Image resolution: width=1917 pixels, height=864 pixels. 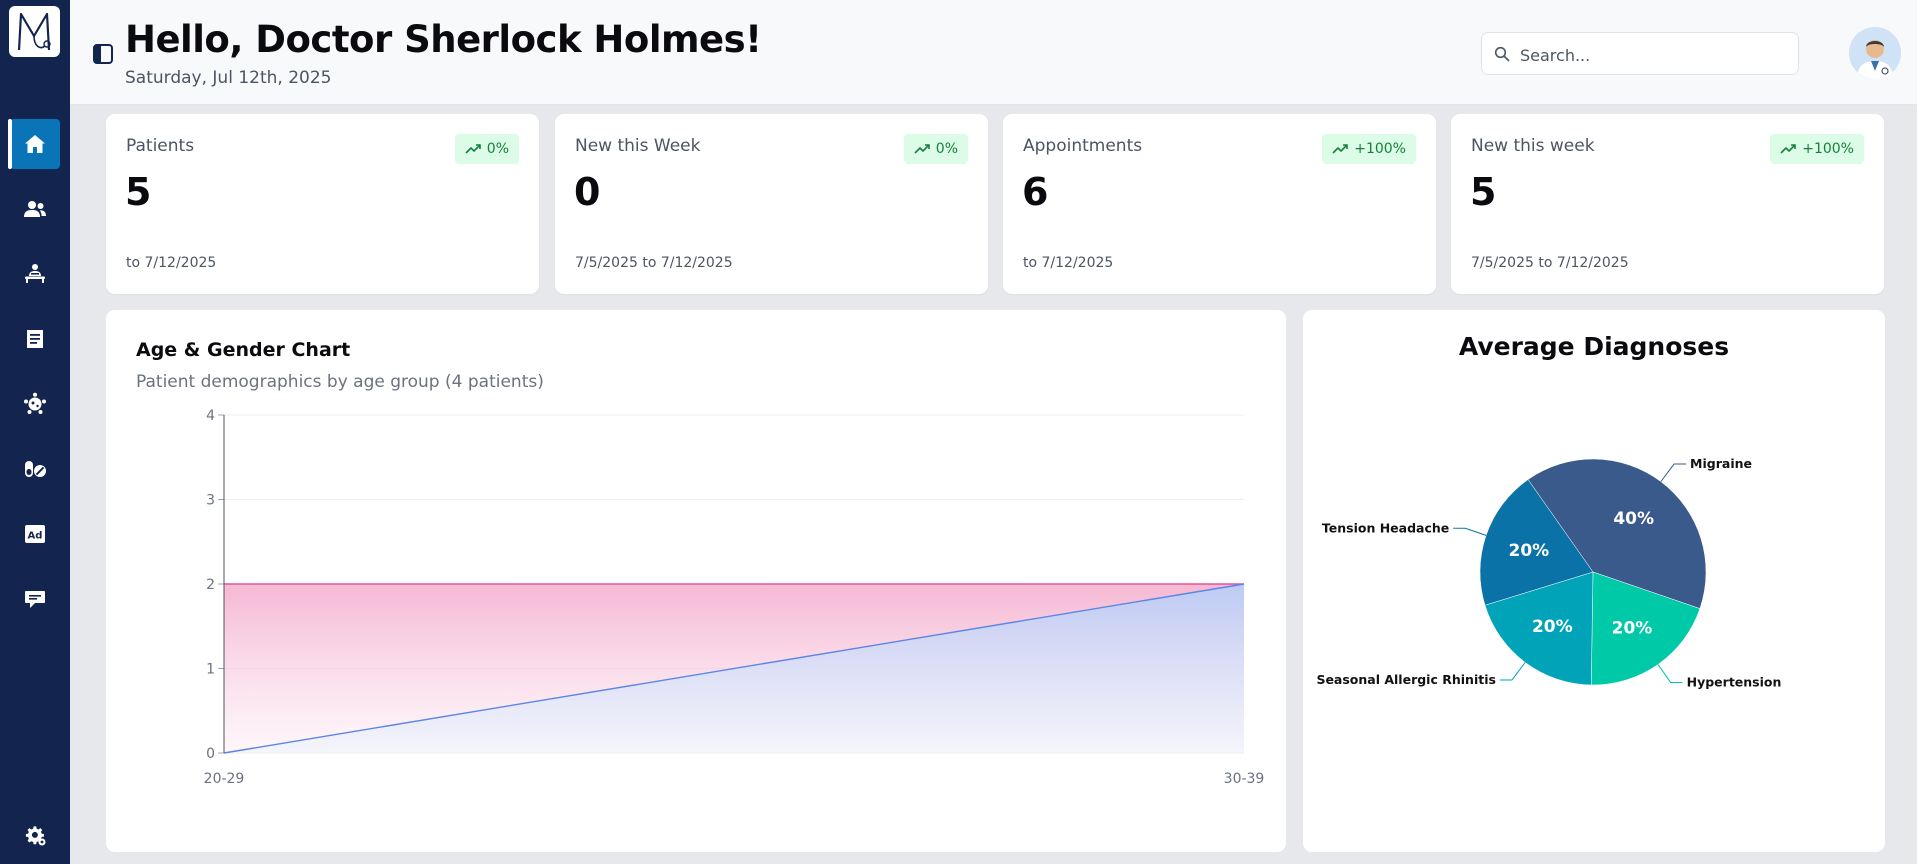 I want to click on sidebar-item-records, so click(x=35, y=339).